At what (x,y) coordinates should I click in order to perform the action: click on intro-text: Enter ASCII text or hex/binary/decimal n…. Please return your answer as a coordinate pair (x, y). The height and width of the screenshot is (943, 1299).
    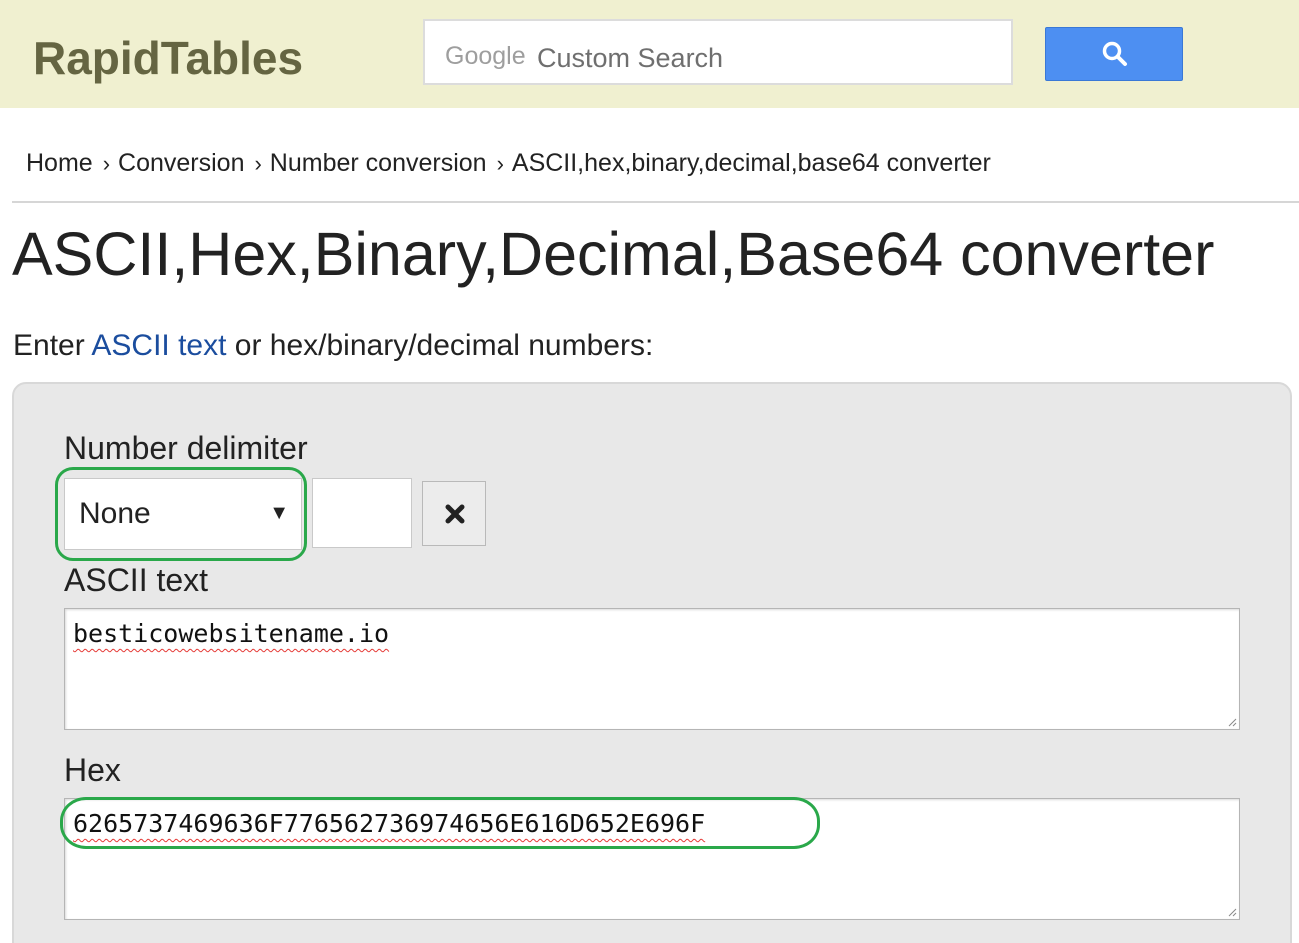
    Looking at the image, I should click on (333, 346).